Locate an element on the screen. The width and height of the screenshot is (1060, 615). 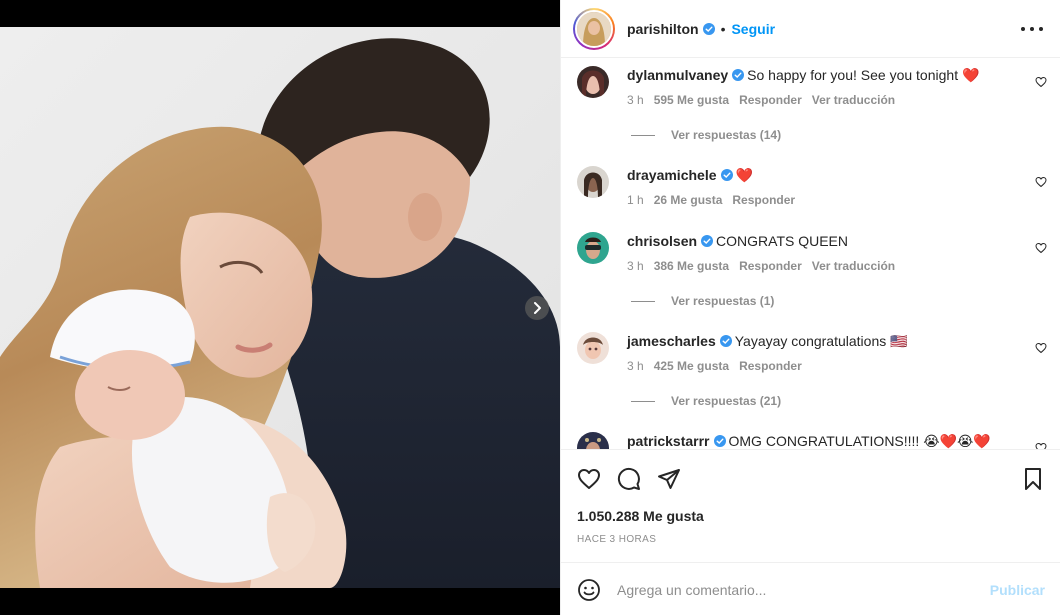
comment-text: OMG CONGRATULATIONS!!!! 😭❤️😭❤️ is located at coordinates (859, 441).